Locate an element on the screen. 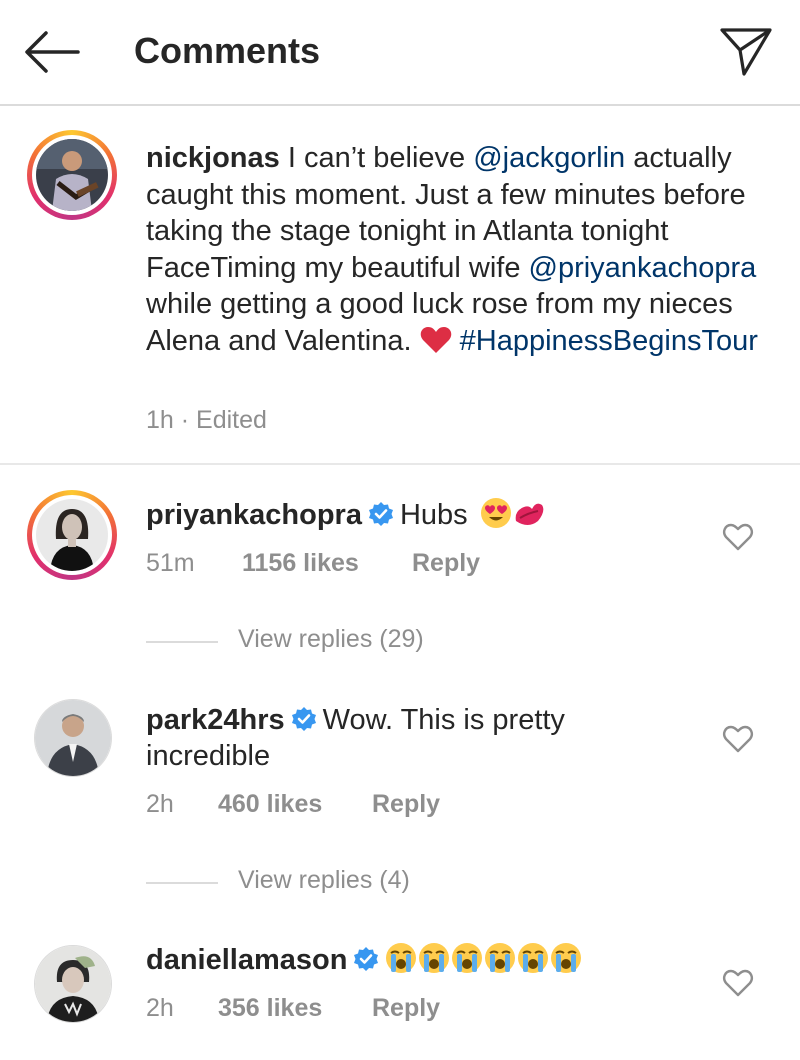 The height and width of the screenshot is (1060, 800). comment-username: priyankachopra is located at coordinates (254, 515).